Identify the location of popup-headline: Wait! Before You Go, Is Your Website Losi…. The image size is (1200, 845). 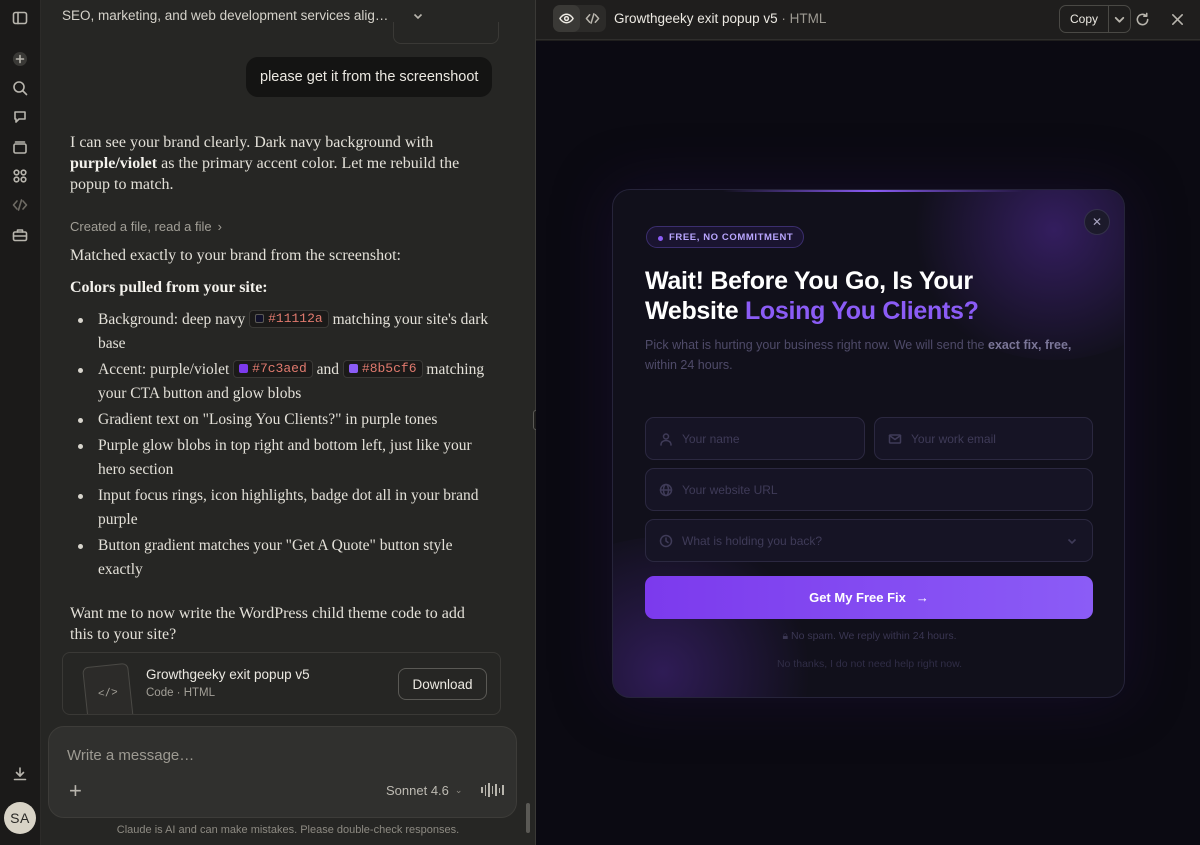
(865, 296).